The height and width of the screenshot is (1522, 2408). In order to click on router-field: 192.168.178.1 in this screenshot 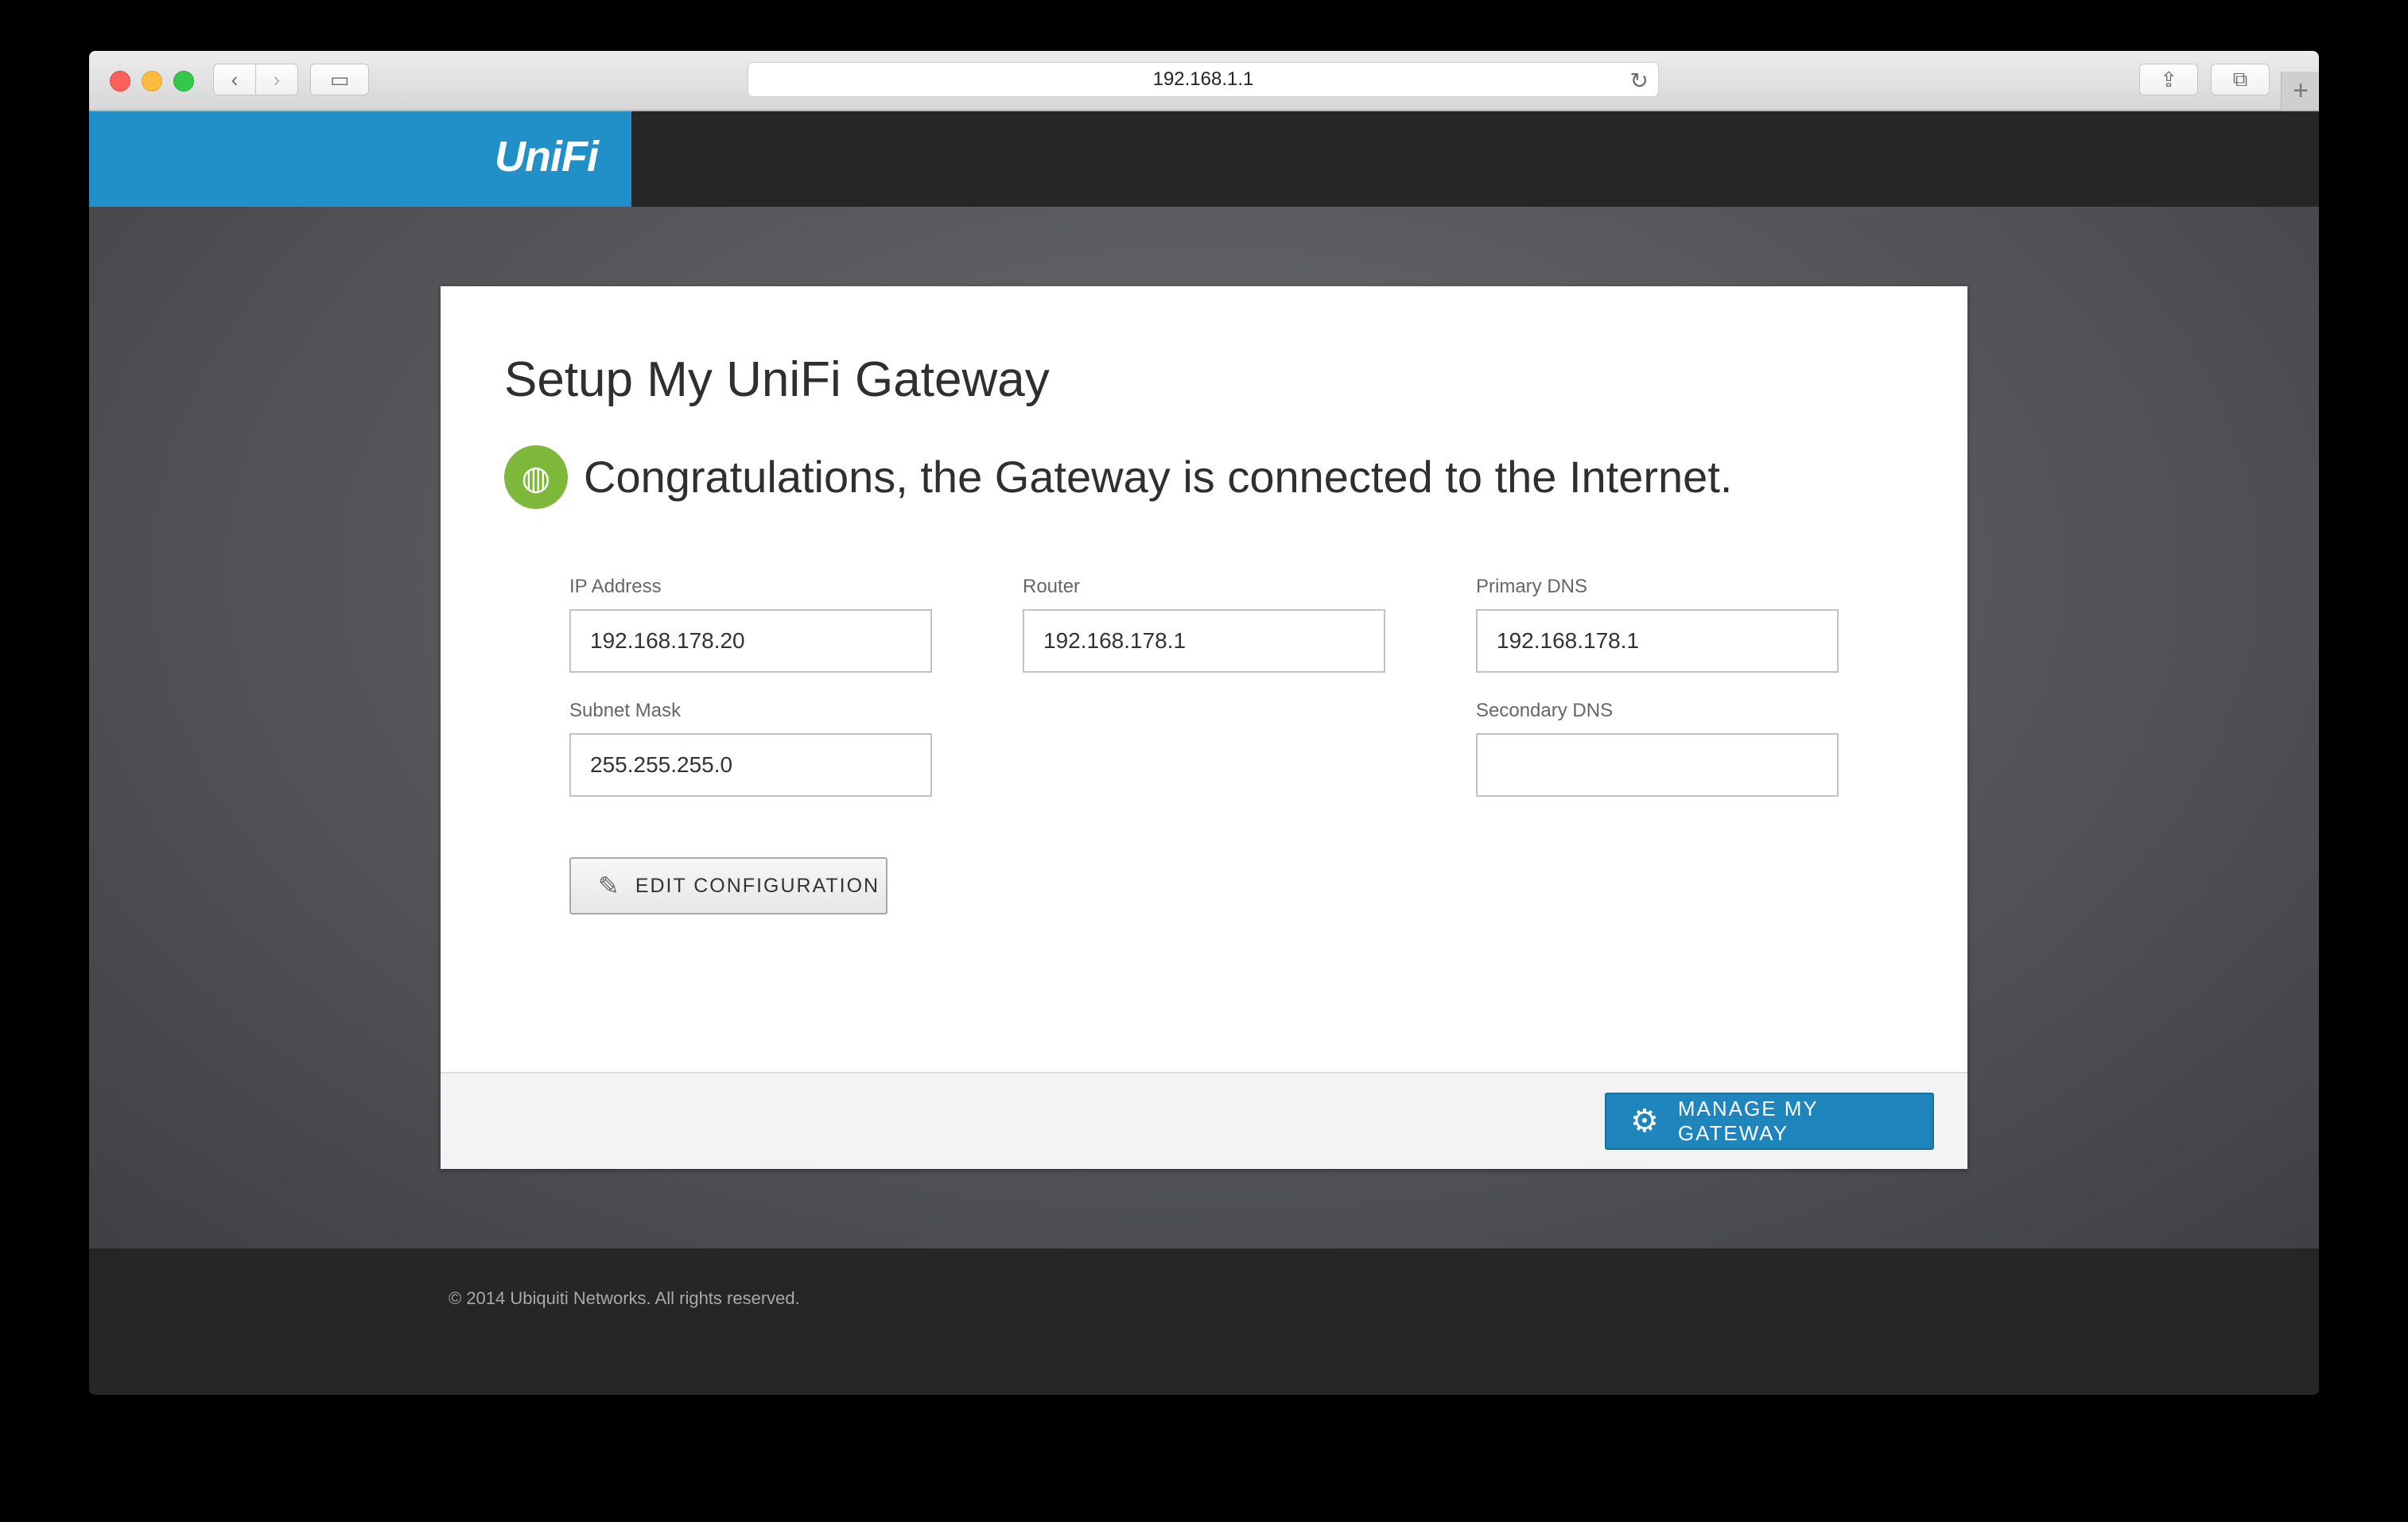, I will do `click(1204, 641)`.